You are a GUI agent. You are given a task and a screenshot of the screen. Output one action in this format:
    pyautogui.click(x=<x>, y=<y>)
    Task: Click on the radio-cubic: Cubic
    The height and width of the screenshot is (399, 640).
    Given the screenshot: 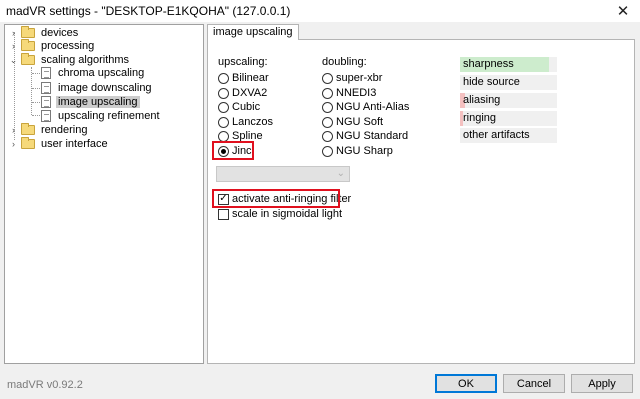 What is the action you would take?
    pyautogui.click(x=239, y=107)
    